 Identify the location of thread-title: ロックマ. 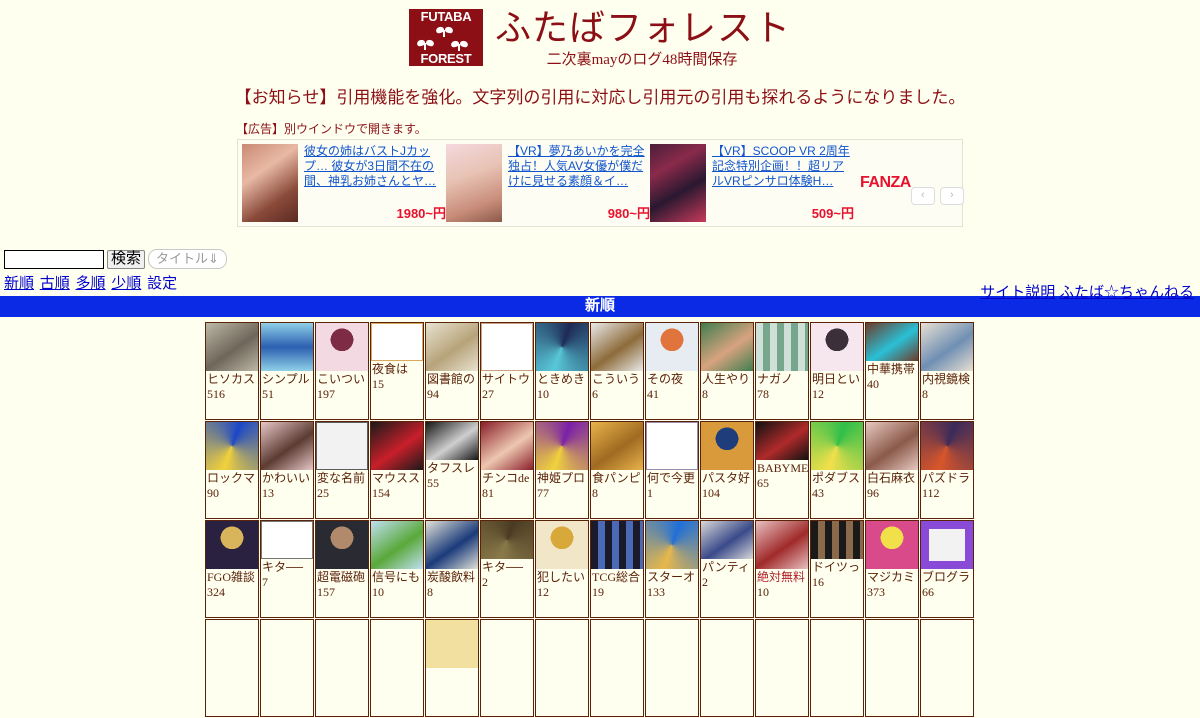
(232, 477).